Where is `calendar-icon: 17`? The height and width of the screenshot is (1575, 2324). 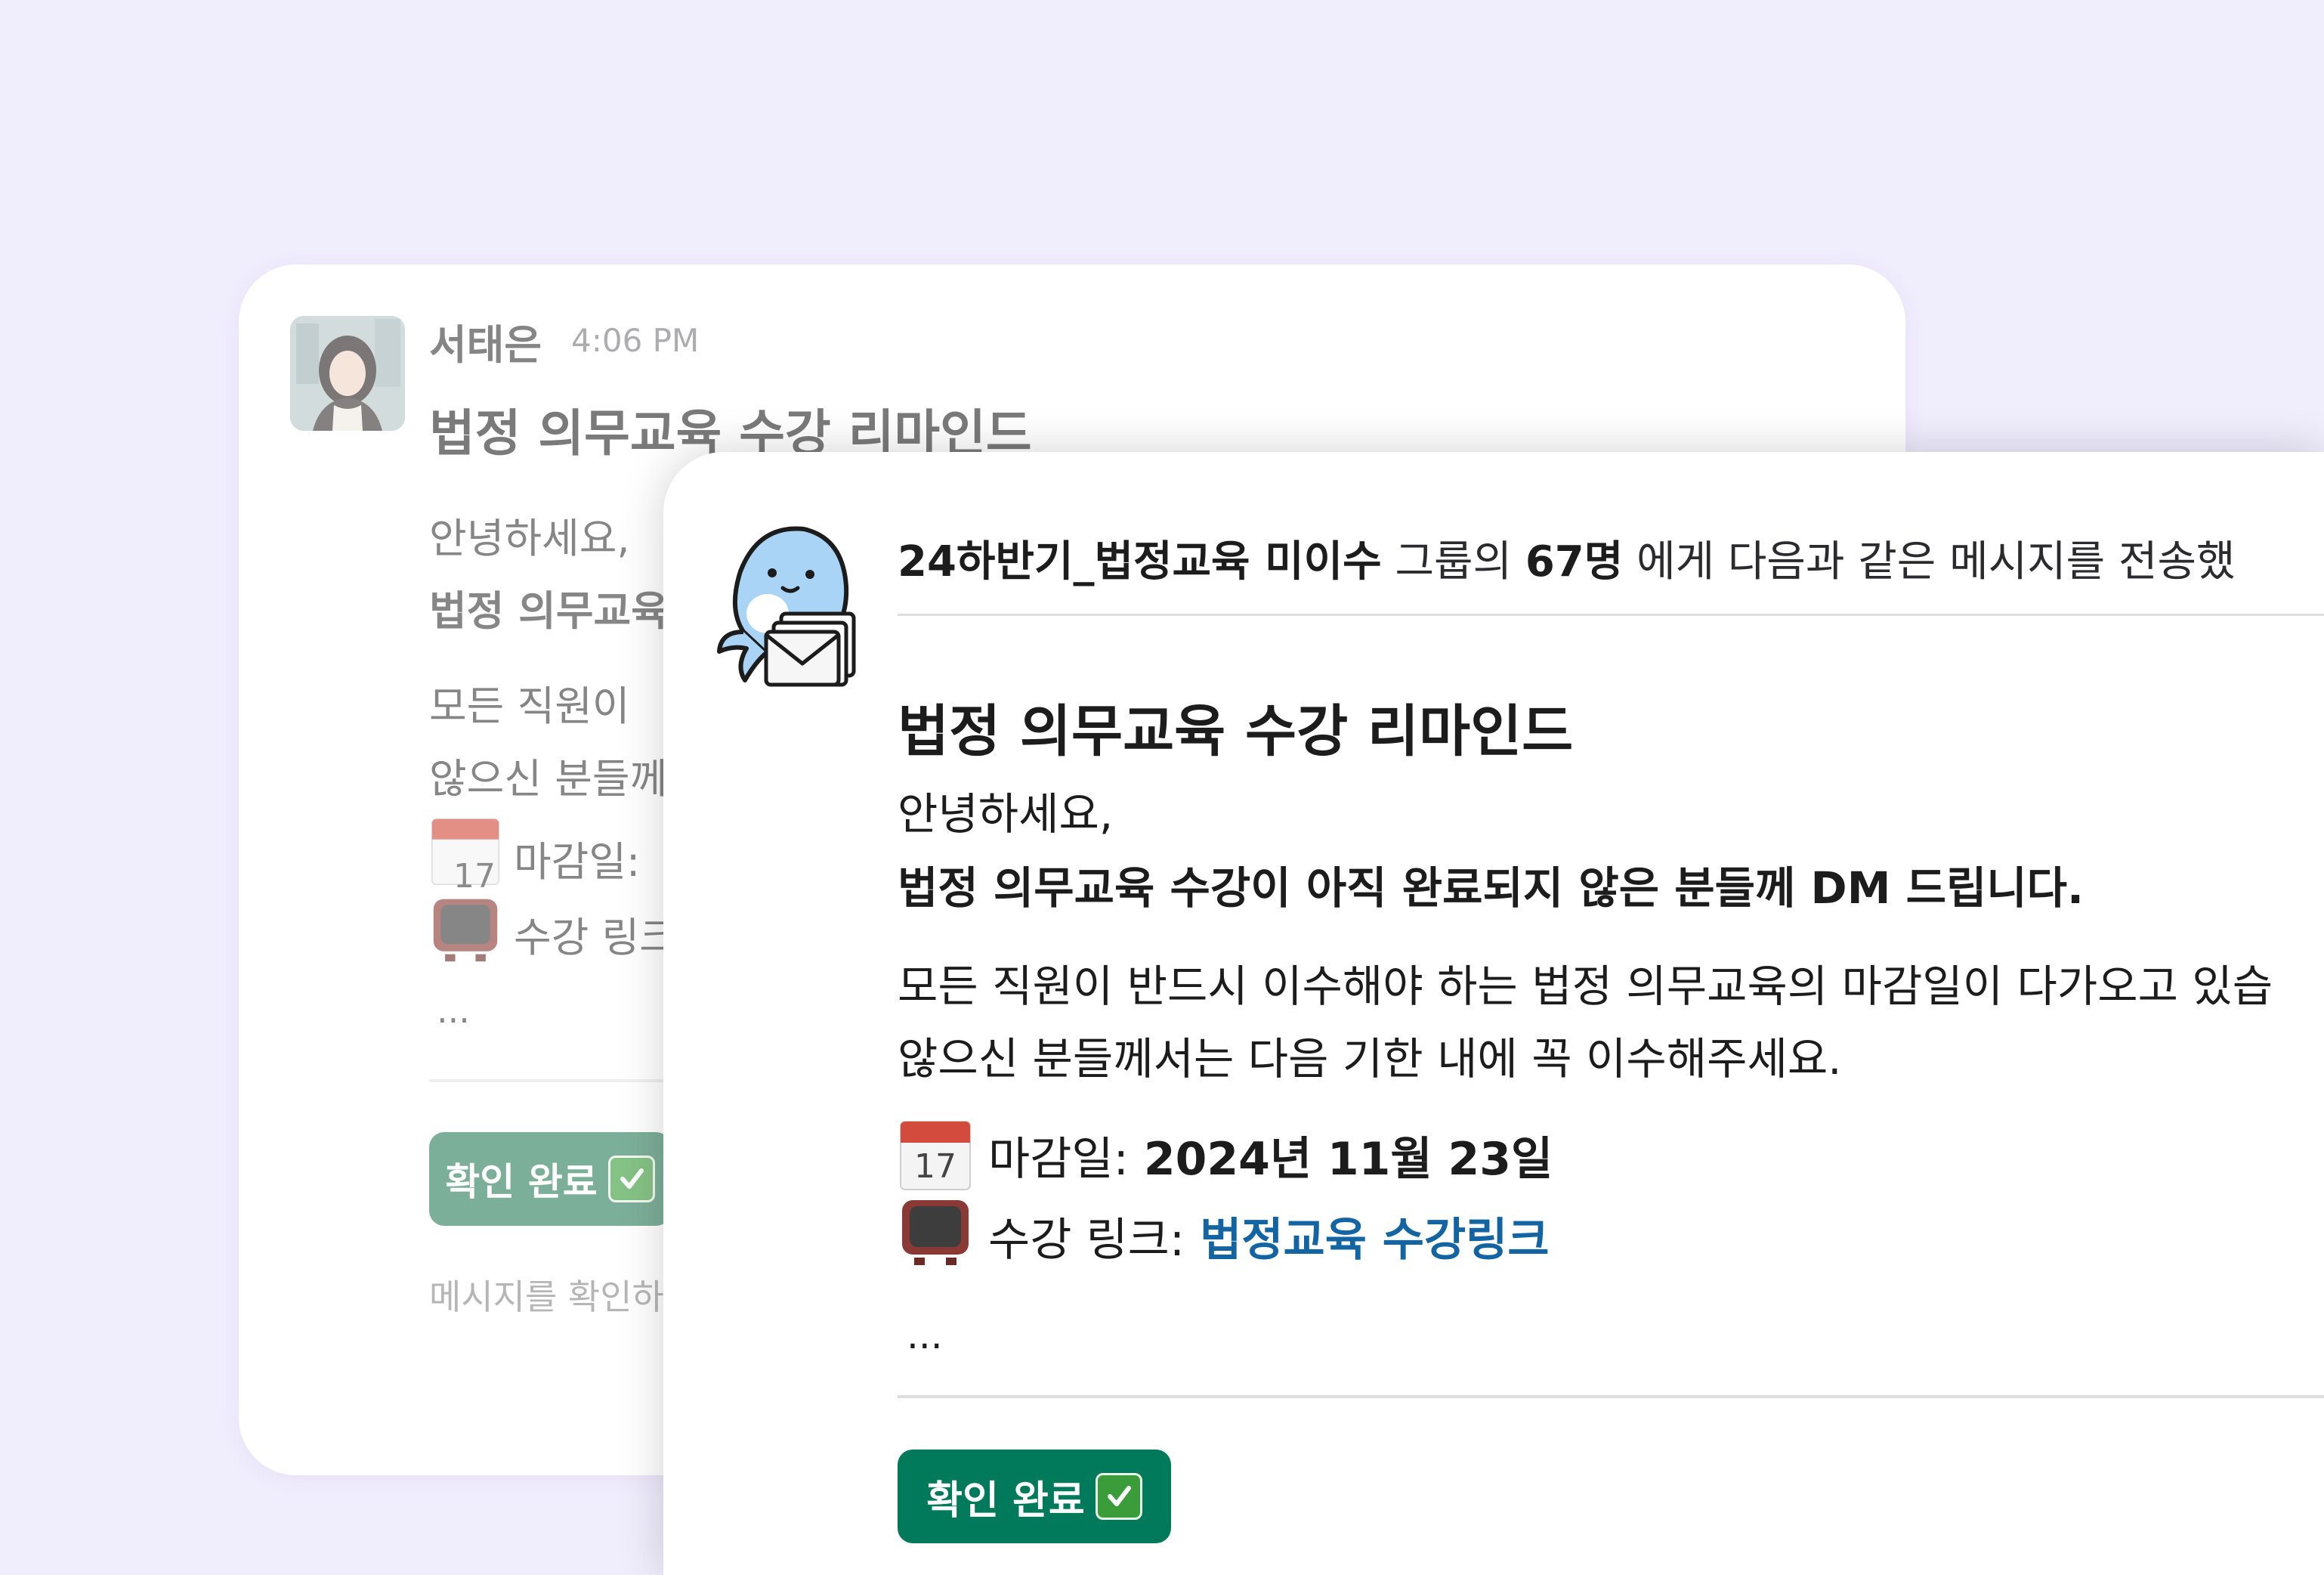
calendar-icon: 17 is located at coordinates (935, 1155).